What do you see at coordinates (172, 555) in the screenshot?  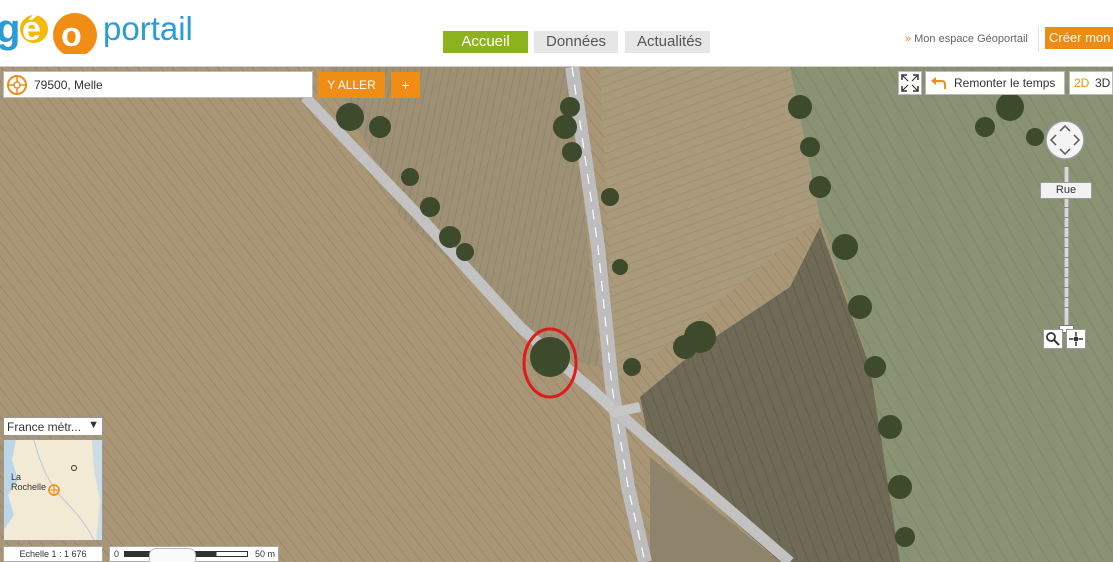 I see `bottom-panel-handle` at bounding box center [172, 555].